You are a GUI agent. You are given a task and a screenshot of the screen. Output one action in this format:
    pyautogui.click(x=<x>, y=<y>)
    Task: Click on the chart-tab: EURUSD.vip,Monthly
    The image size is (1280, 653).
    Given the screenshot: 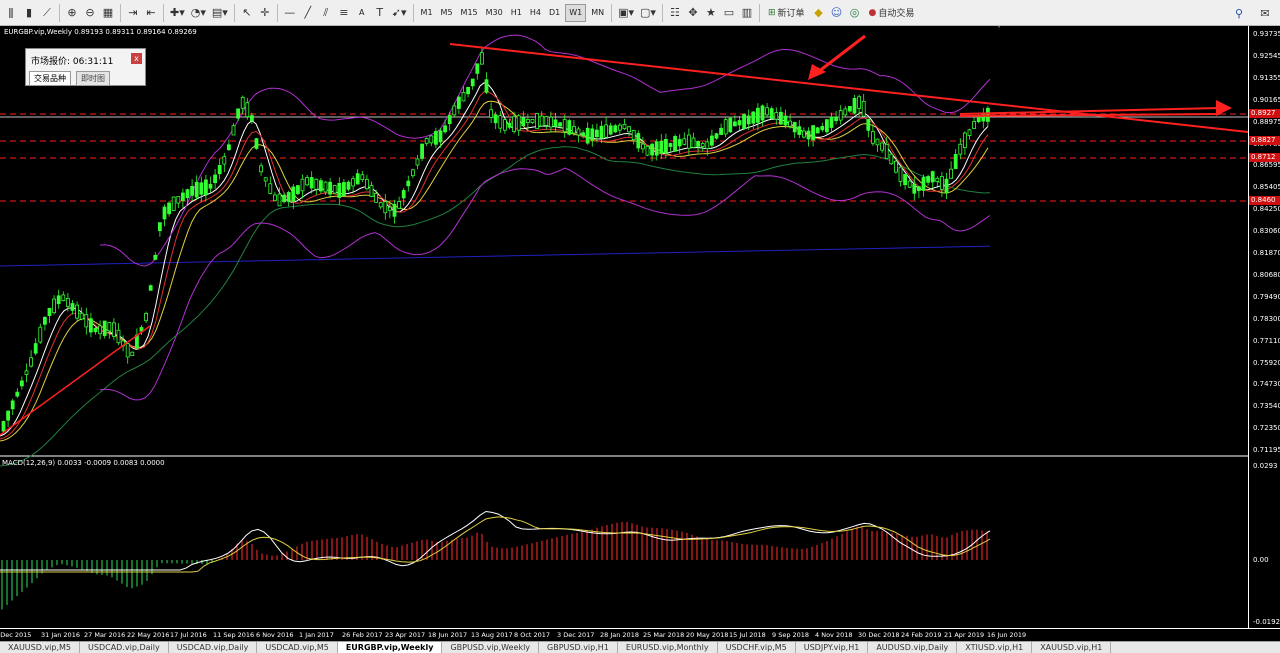 What is the action you would take?
    pyautogui.click(x=668, y=647)
    